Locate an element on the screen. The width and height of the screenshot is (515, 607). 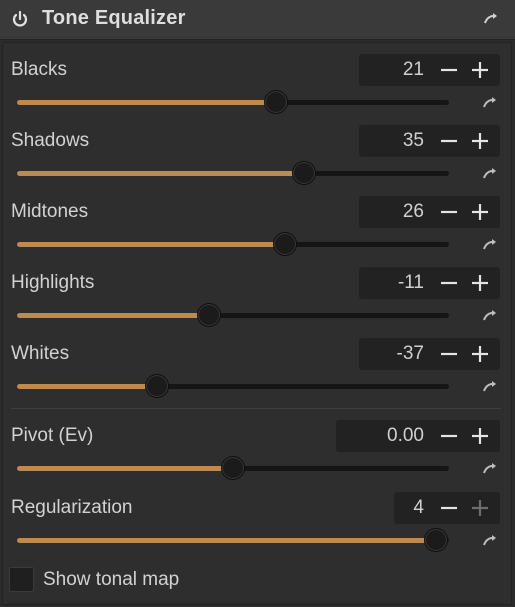
value-text: -11 is located at coordinates (411, 283).